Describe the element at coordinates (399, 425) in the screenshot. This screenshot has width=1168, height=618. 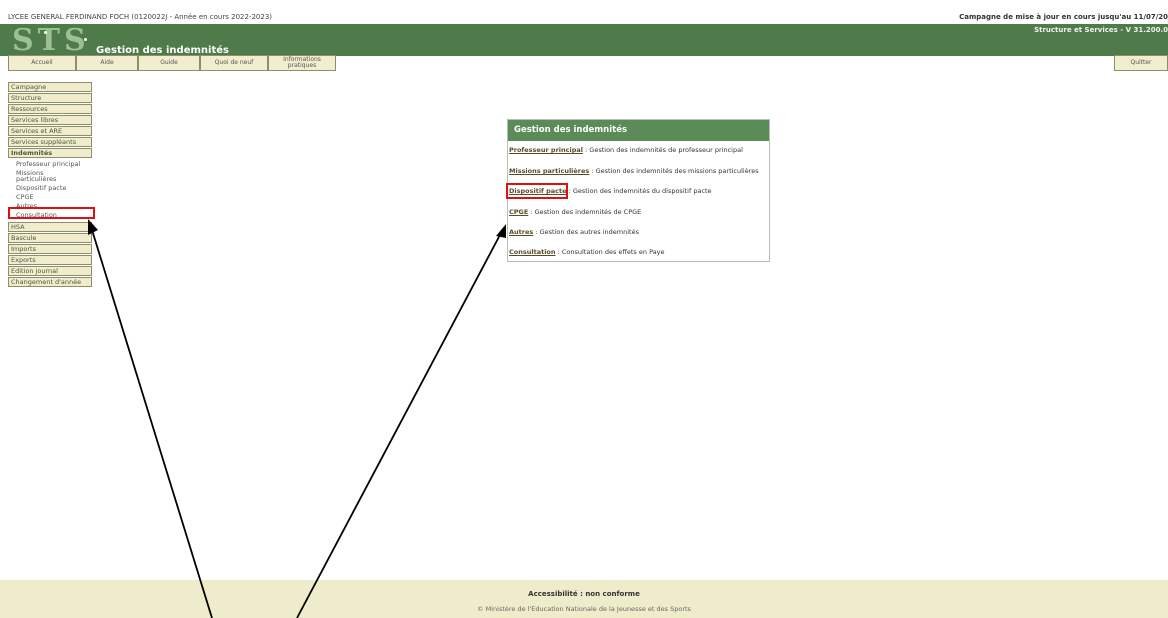
I see `arrow-to-panel-line` at that location.